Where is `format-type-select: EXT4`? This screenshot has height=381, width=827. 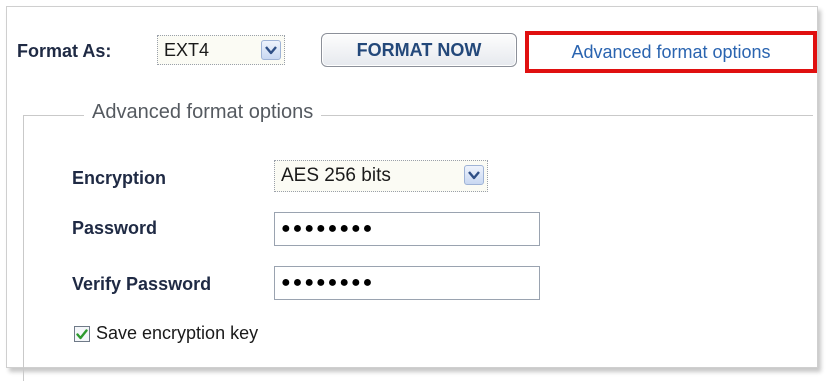
format-type-select: EXT4 is located at coordinates (221, 50).